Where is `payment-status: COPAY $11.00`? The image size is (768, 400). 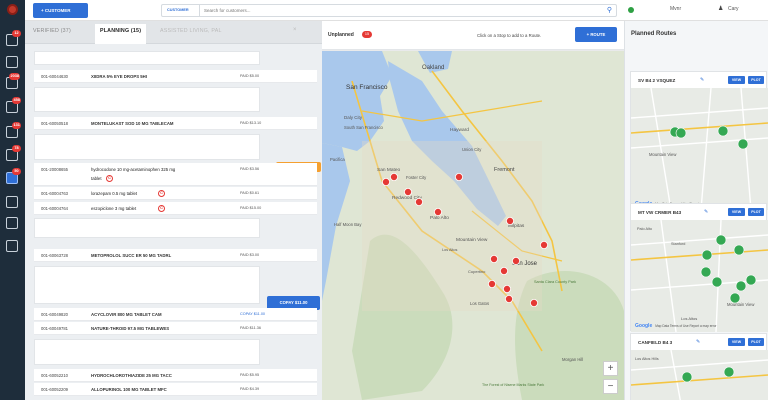
payment-status: COPAY $11.00 is located at coordinates (253, 314).